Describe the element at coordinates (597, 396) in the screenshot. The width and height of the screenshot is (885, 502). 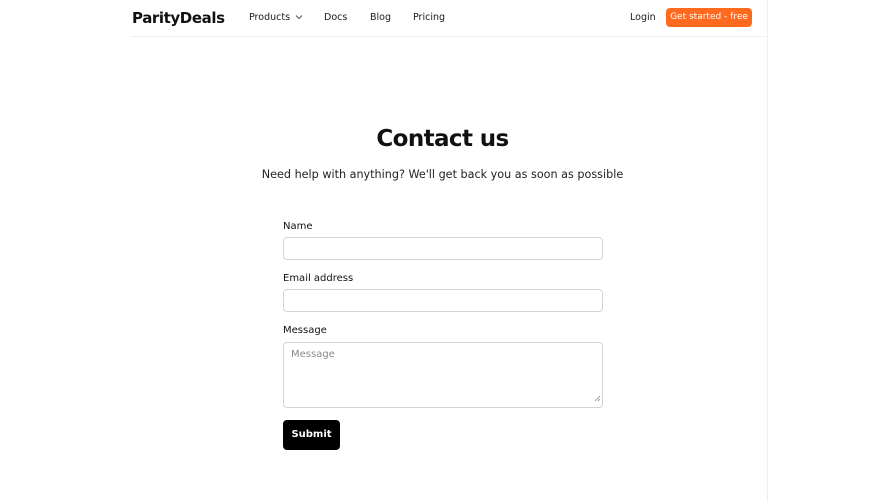
I see `resize-handle-icon` at that location.